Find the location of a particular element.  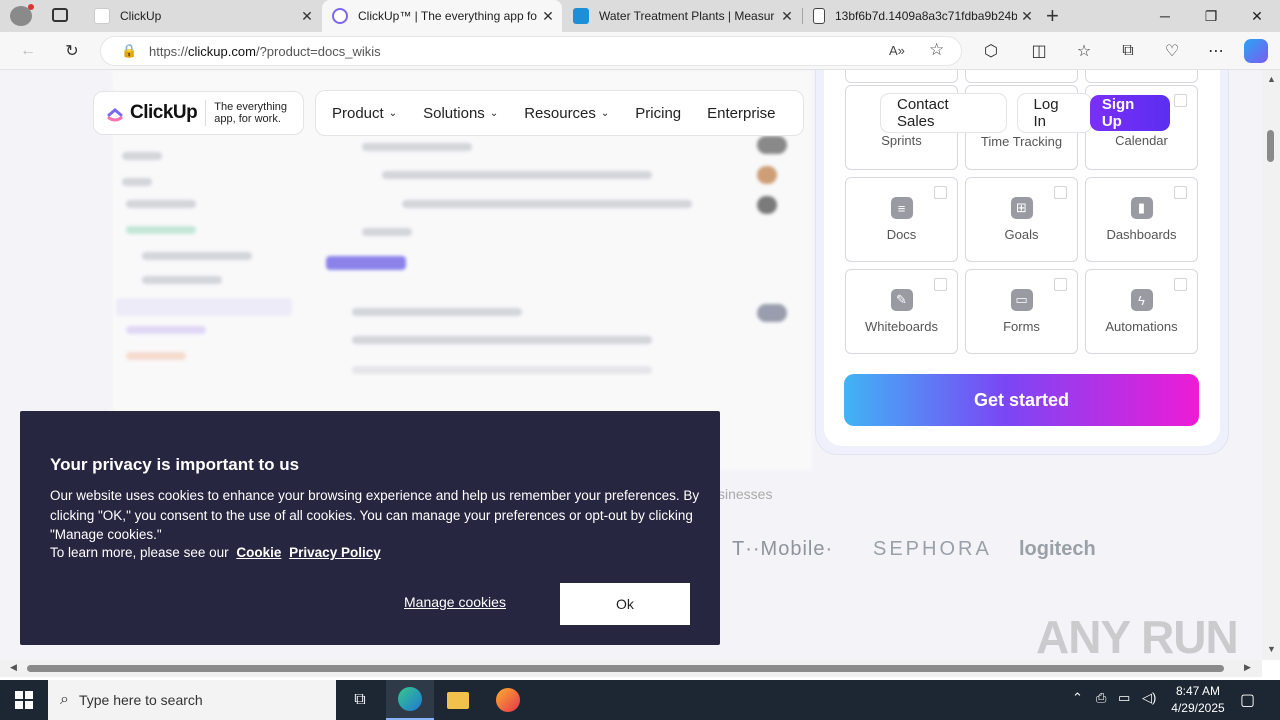

taskbar-clock: 8:47 AM 4/29/2025 is located at coordinates (1198, 700).